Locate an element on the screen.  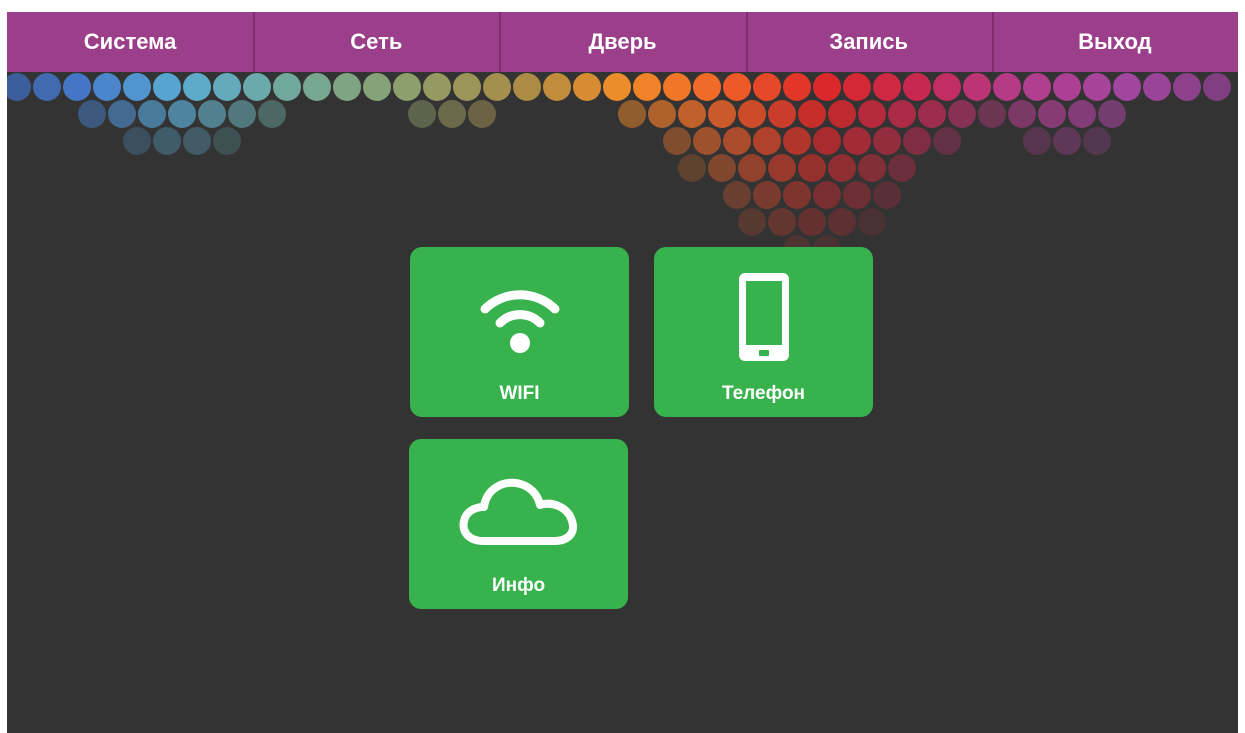
tab-dver: Дверь is located at coordinates (622, 42).